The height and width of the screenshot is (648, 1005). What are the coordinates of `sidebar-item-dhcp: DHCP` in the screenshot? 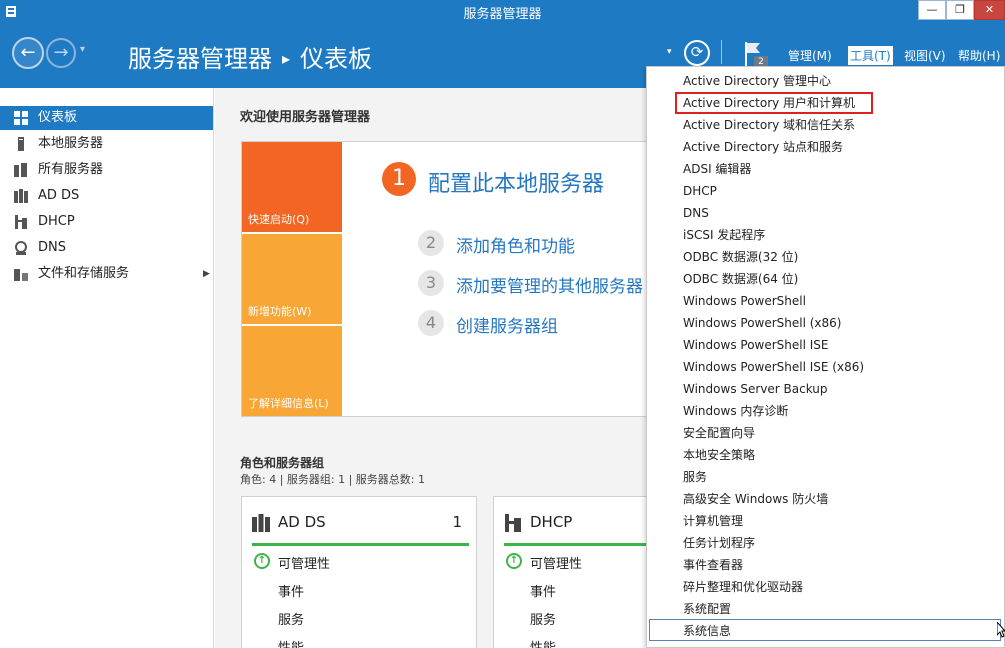 It's located at (106, 222).